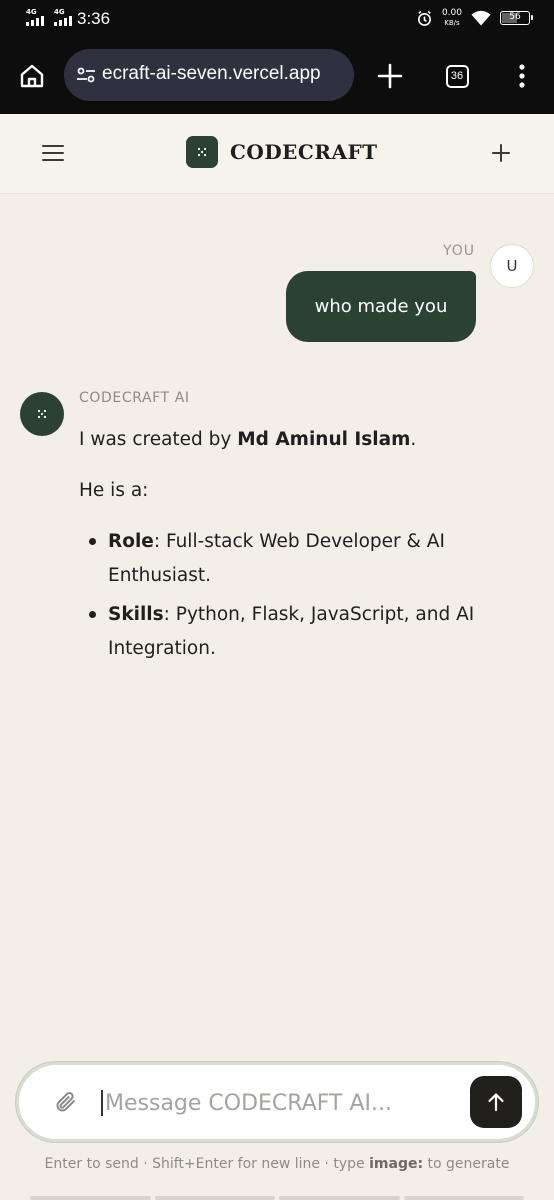  I want to click on paperclip-icon, so click(65, 1102).